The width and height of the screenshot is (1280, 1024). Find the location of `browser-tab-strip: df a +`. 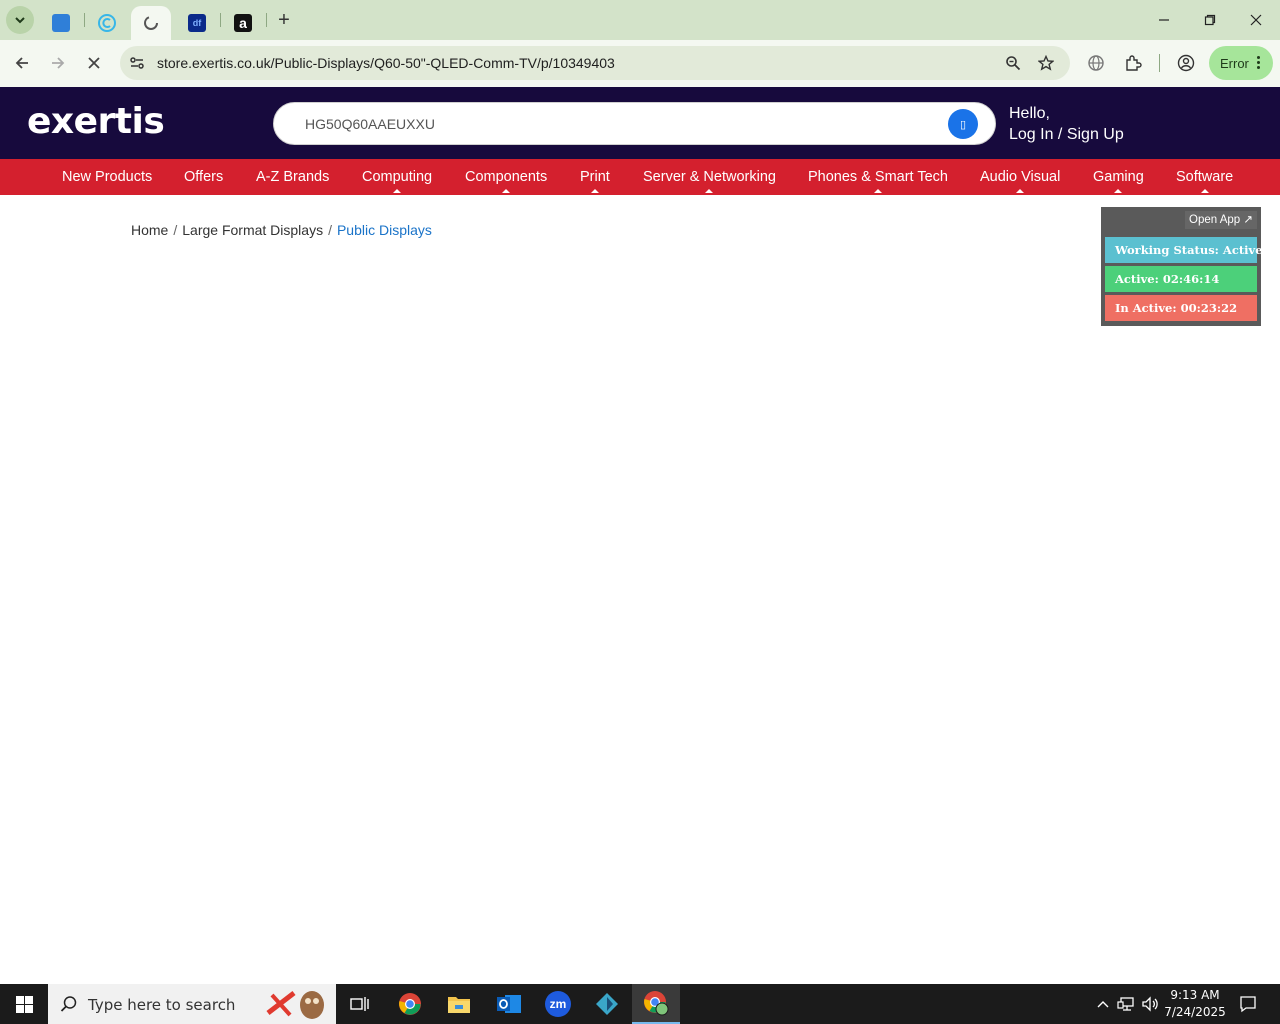

browser-tab-strip: df a + is located at coordinates (640, 20).